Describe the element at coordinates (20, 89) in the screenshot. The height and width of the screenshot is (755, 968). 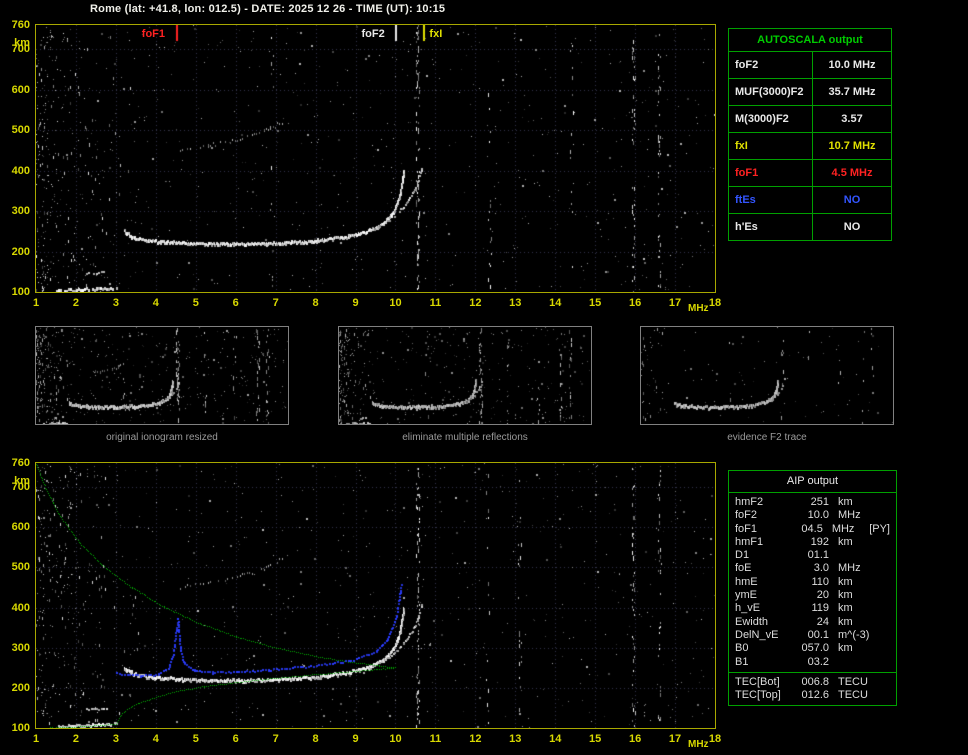
I see `y-tick-label: 600` at that location.